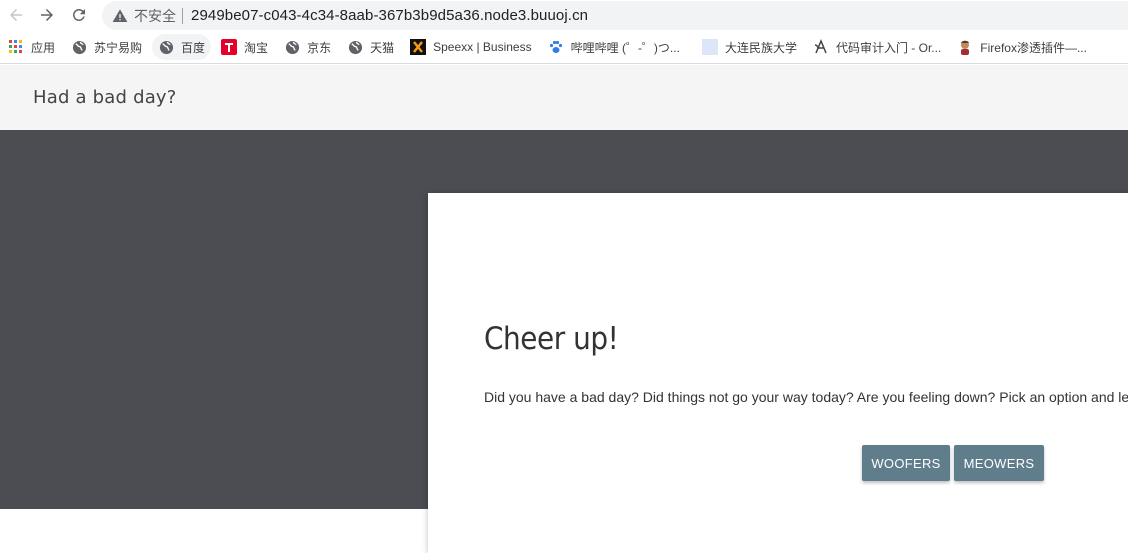 Image resolution: width=1128 pixels, height=553 pixels. I want to click on back-arrow-icon, so click(16, 15).